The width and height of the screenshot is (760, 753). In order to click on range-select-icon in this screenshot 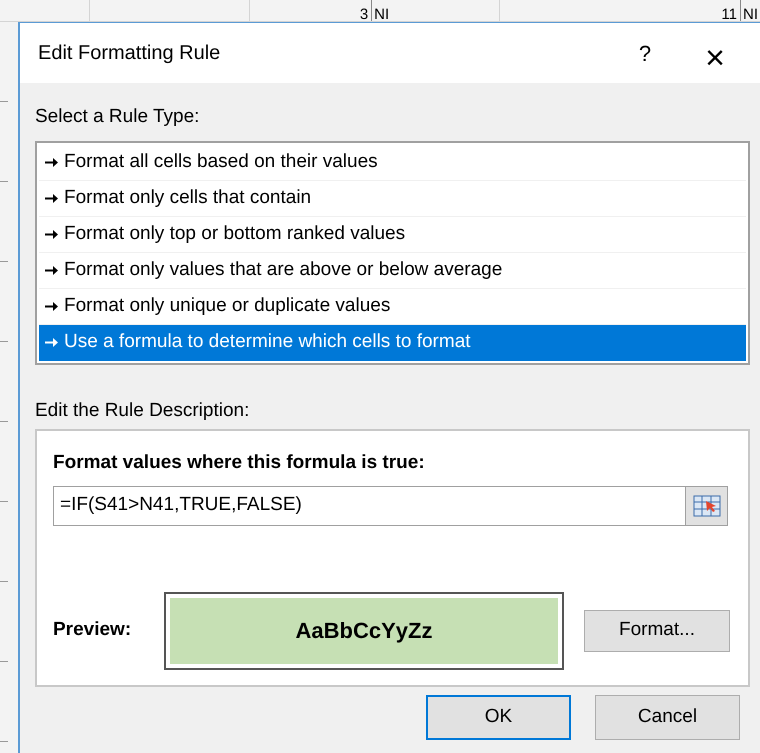, I will do `click(706, 505)`.